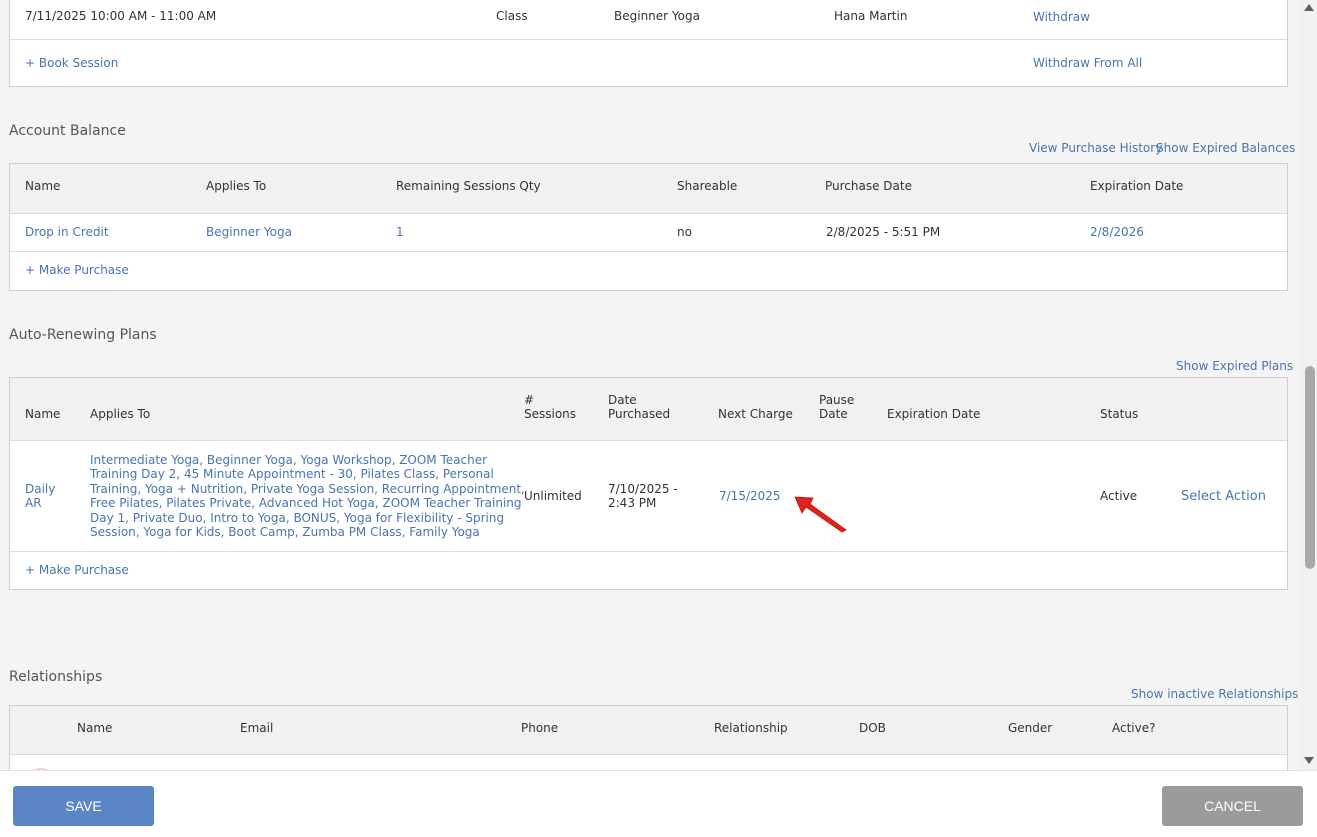  I want to click on col-shareable: Shareable, so click(707, 186).